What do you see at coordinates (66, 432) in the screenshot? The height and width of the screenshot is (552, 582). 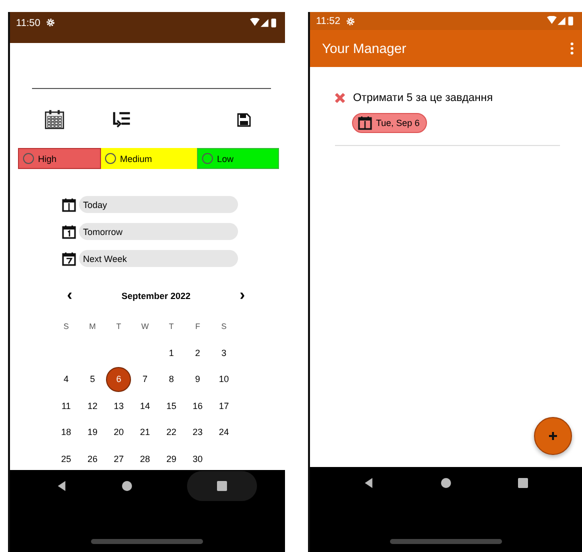 I see `calendar-day: 18` at bounding box center [66, 432].